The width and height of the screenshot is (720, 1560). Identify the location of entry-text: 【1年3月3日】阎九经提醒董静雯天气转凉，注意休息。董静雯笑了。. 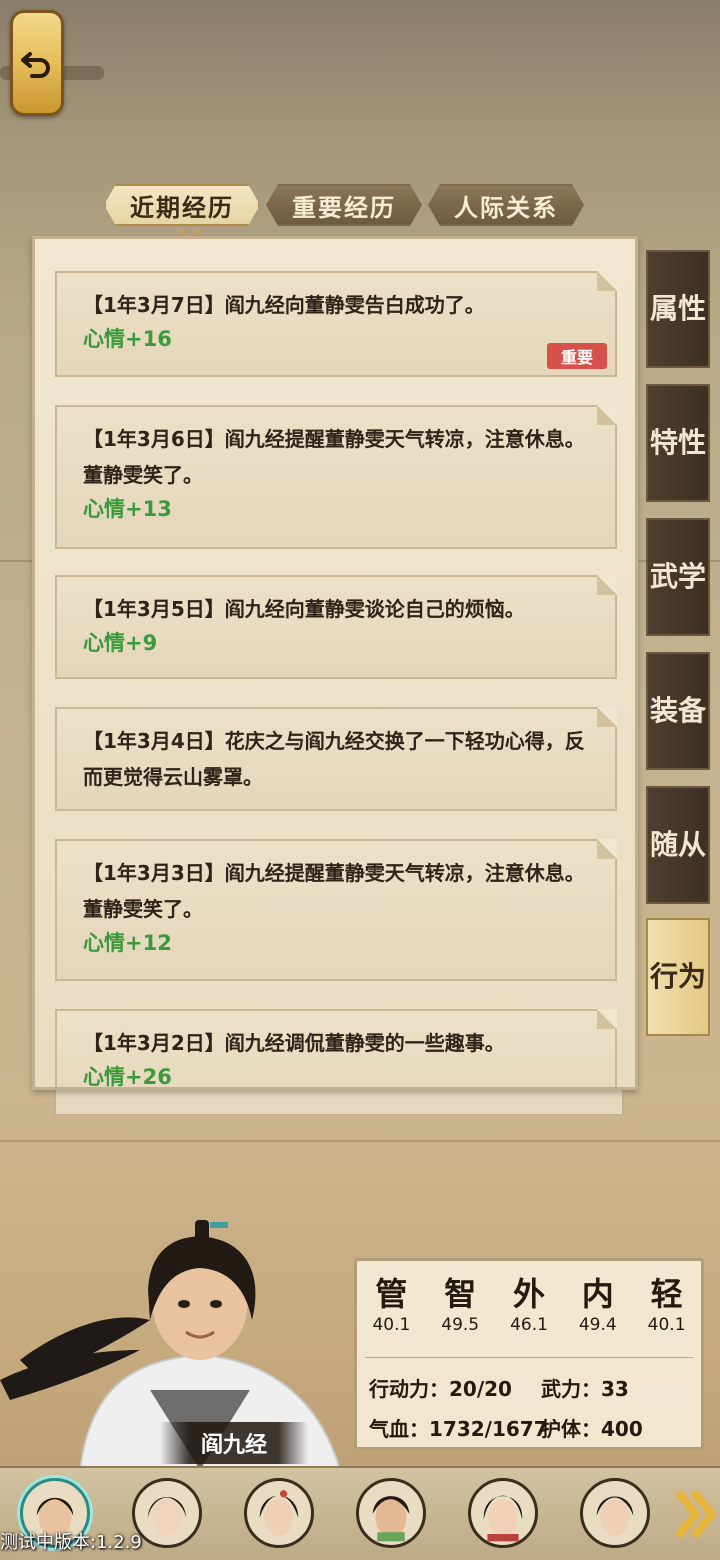
(334, 891).